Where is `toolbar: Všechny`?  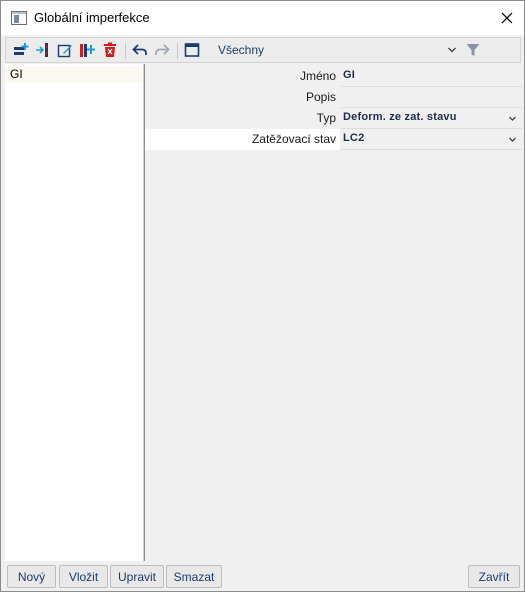 toolbar: Všechny is located at coordinates (263, 50).